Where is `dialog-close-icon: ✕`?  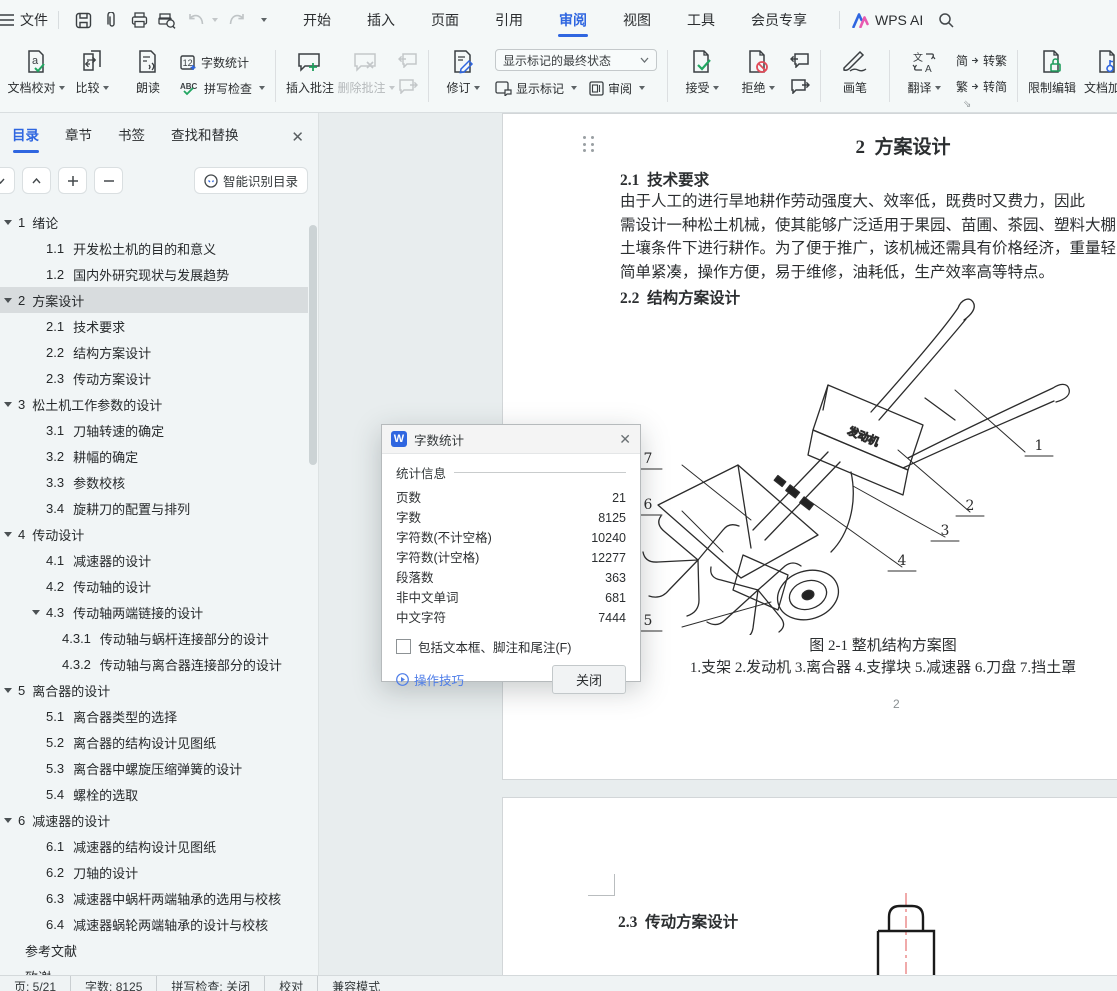
dialog-close-icon: ✕ is located at coordinates (625, 439).